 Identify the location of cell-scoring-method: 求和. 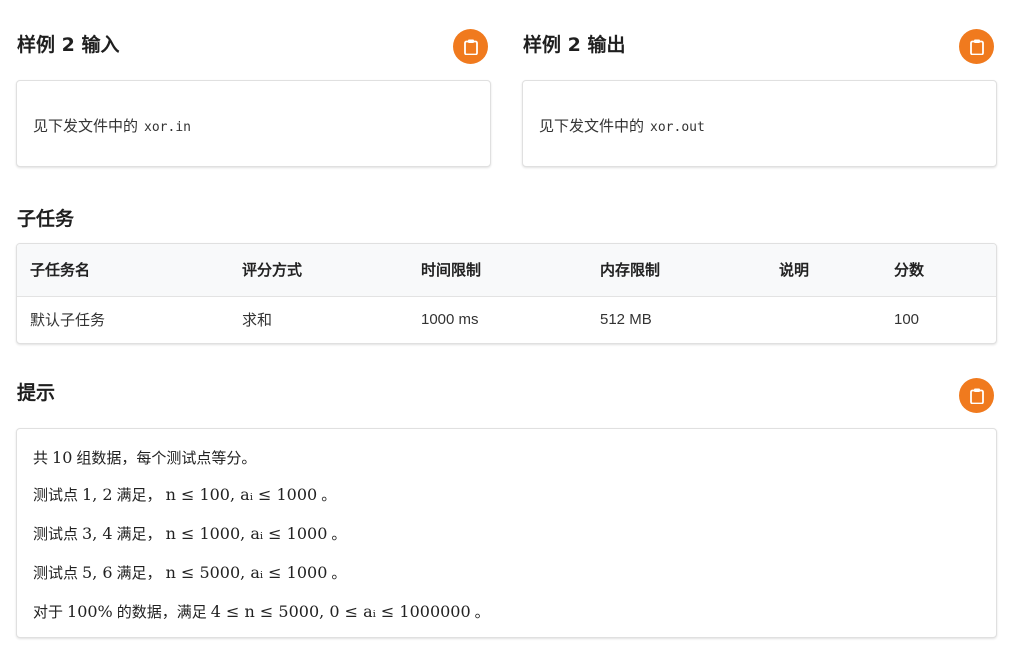
(257, 321).